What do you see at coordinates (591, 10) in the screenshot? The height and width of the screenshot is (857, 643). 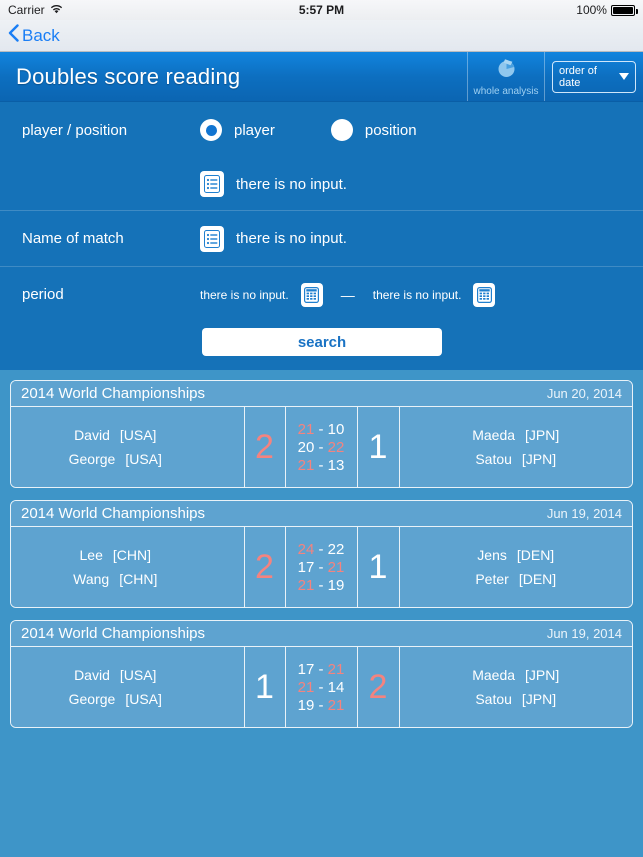 I see `battery-percent-label: 100%` at bounding box center [591, 10].